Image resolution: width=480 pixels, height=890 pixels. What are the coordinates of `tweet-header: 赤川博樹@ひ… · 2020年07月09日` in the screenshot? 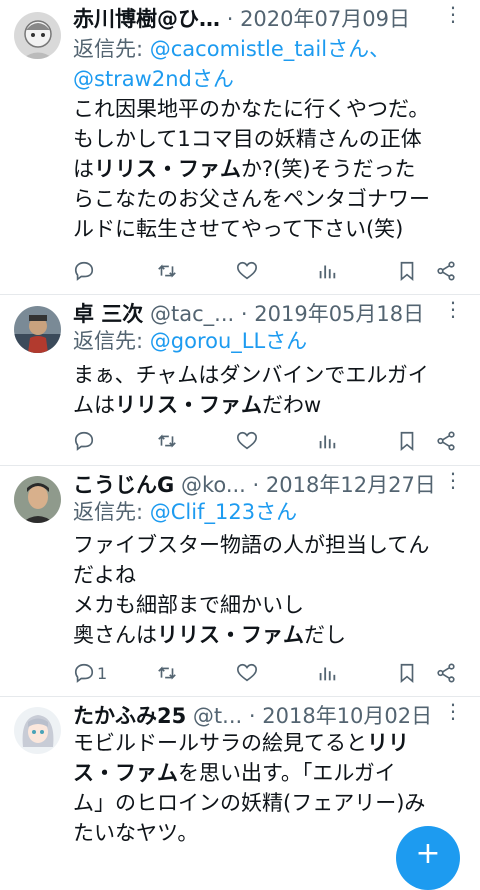 It's located at (241, 19).